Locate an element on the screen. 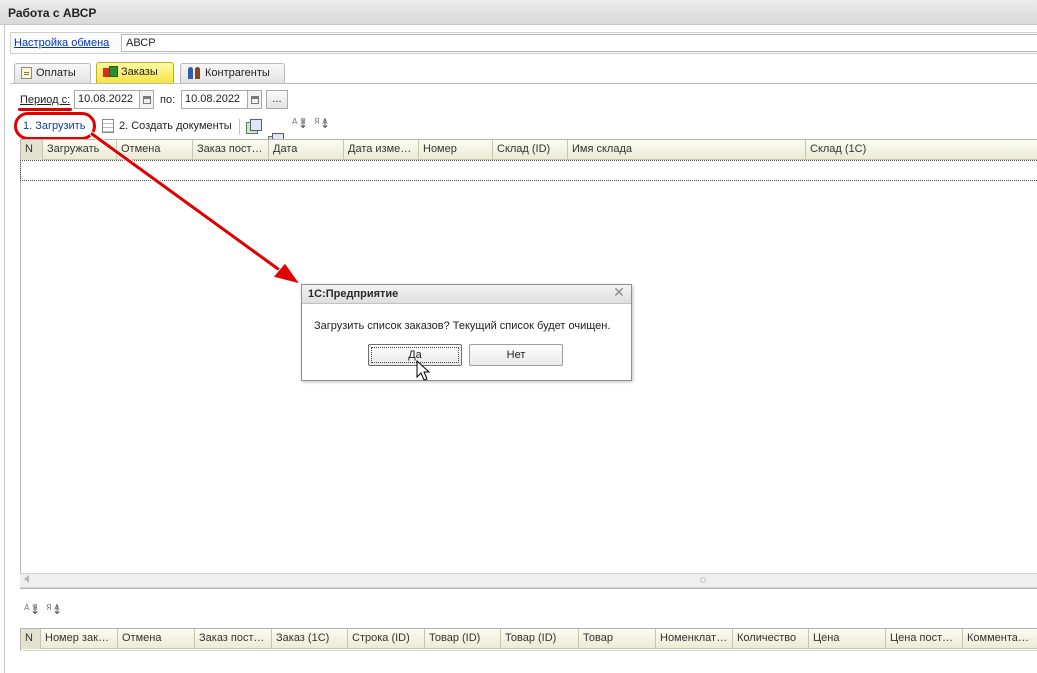 This screenshot has width=1037, height=673. sort-ascending-icon: А Я ↓ is located at coordinates (32, 612).